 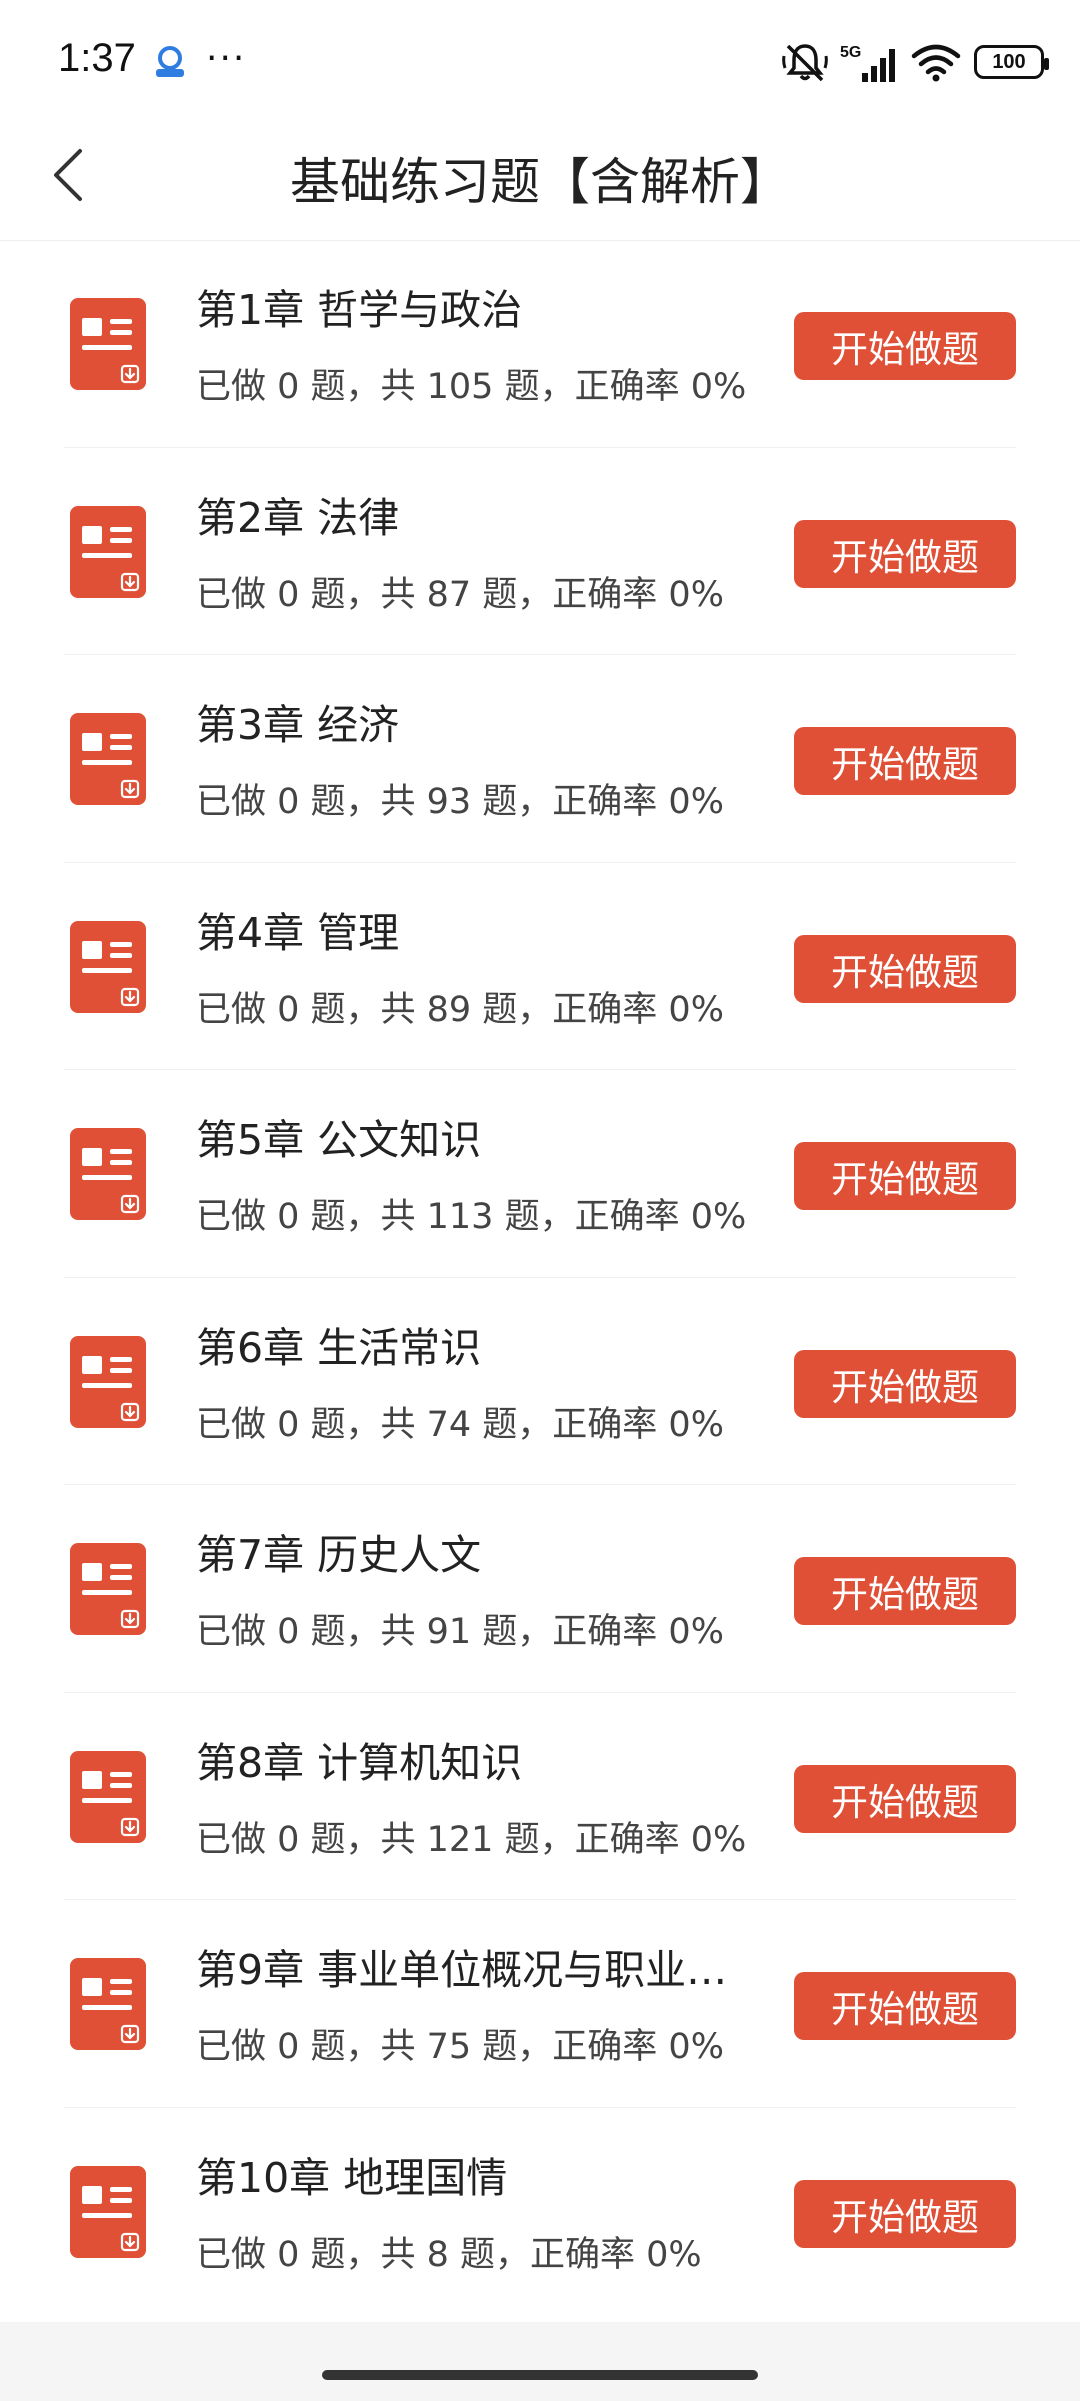 I want to click on chapter-stats: 已做 0 题，共 93 题，正确率 0%, so click(x=460, y=802).